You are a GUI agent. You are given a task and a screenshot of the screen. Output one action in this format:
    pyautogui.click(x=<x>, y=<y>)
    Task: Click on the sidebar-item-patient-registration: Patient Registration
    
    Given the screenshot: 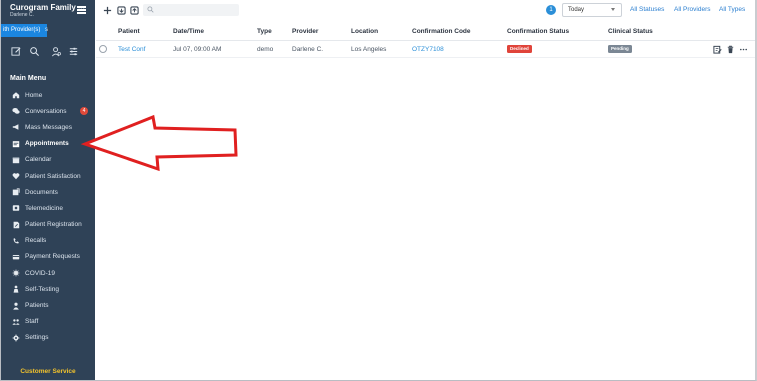 What is the action you would take?
    pyautogui.click(x=48, y=225)
    